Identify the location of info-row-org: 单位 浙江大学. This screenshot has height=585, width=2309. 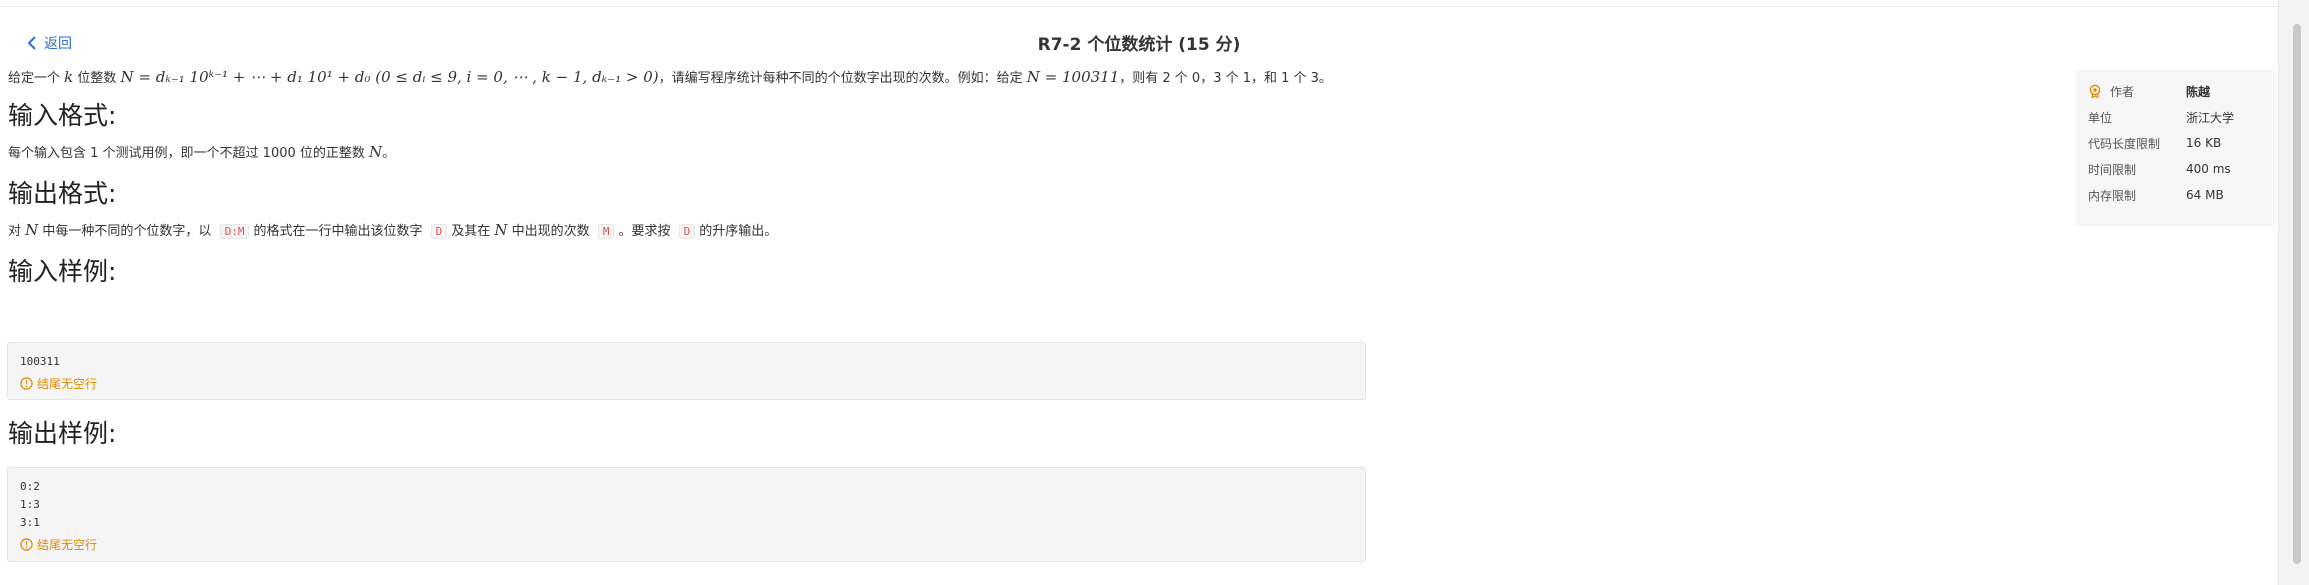
(2178, 117).